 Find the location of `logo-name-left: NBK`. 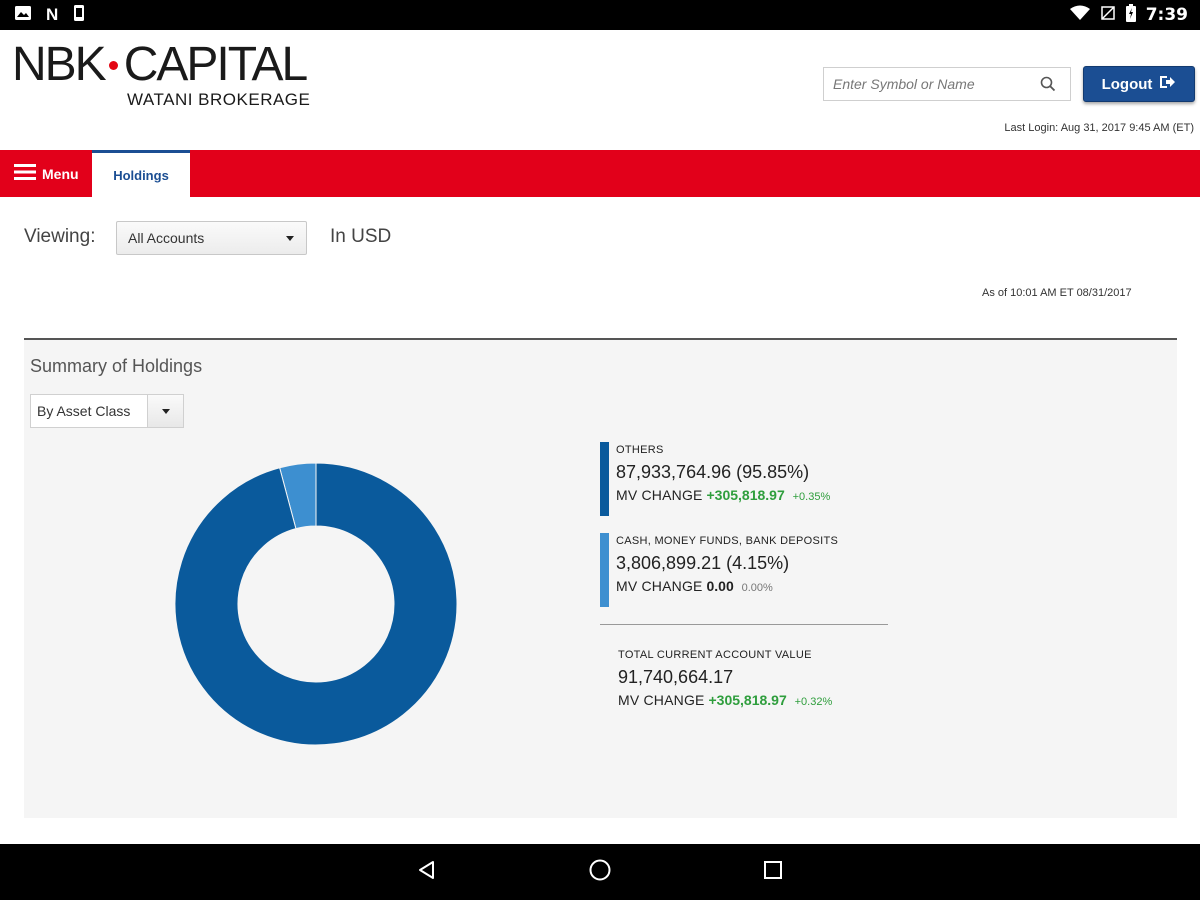

logo-name-left: NBK is located at coordinates (59, 64).